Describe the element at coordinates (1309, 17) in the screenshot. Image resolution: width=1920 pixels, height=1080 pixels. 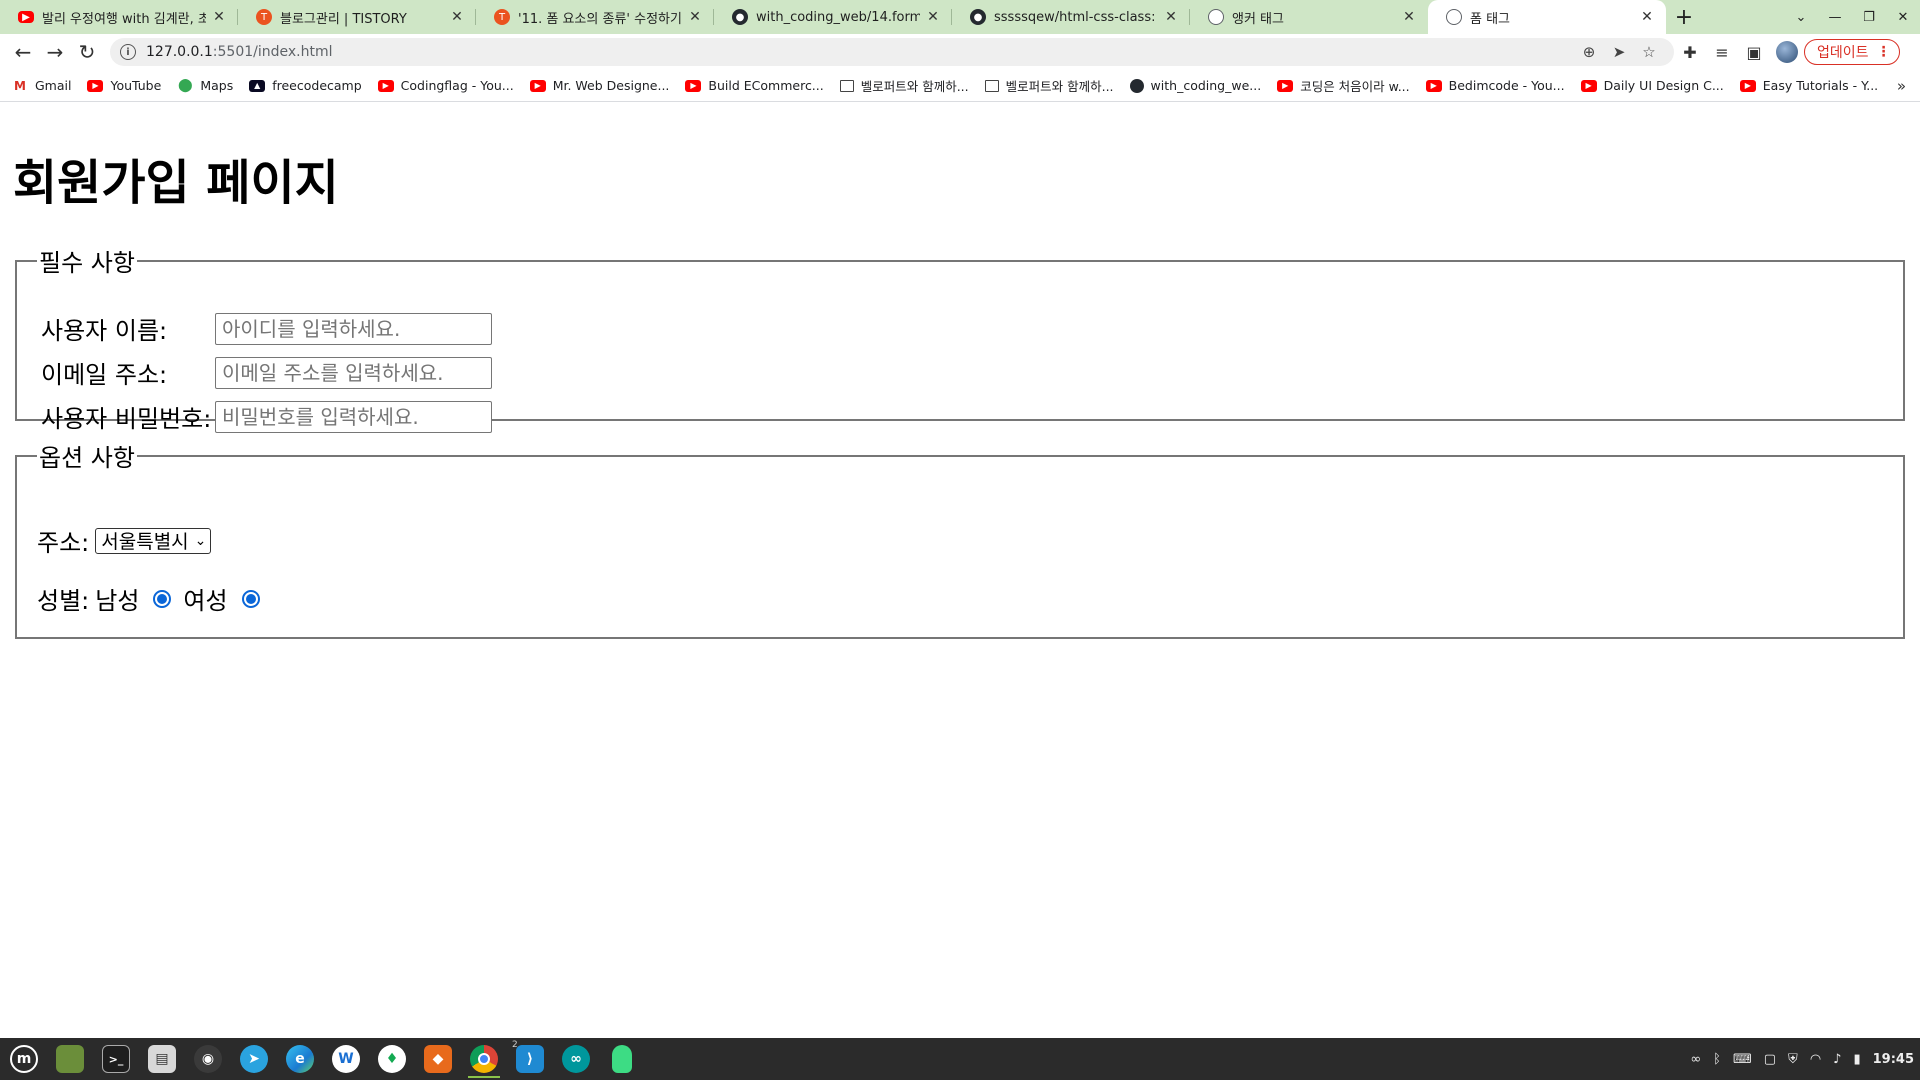
I see `browser-tab: 앵커 태그 ✕` at that location.